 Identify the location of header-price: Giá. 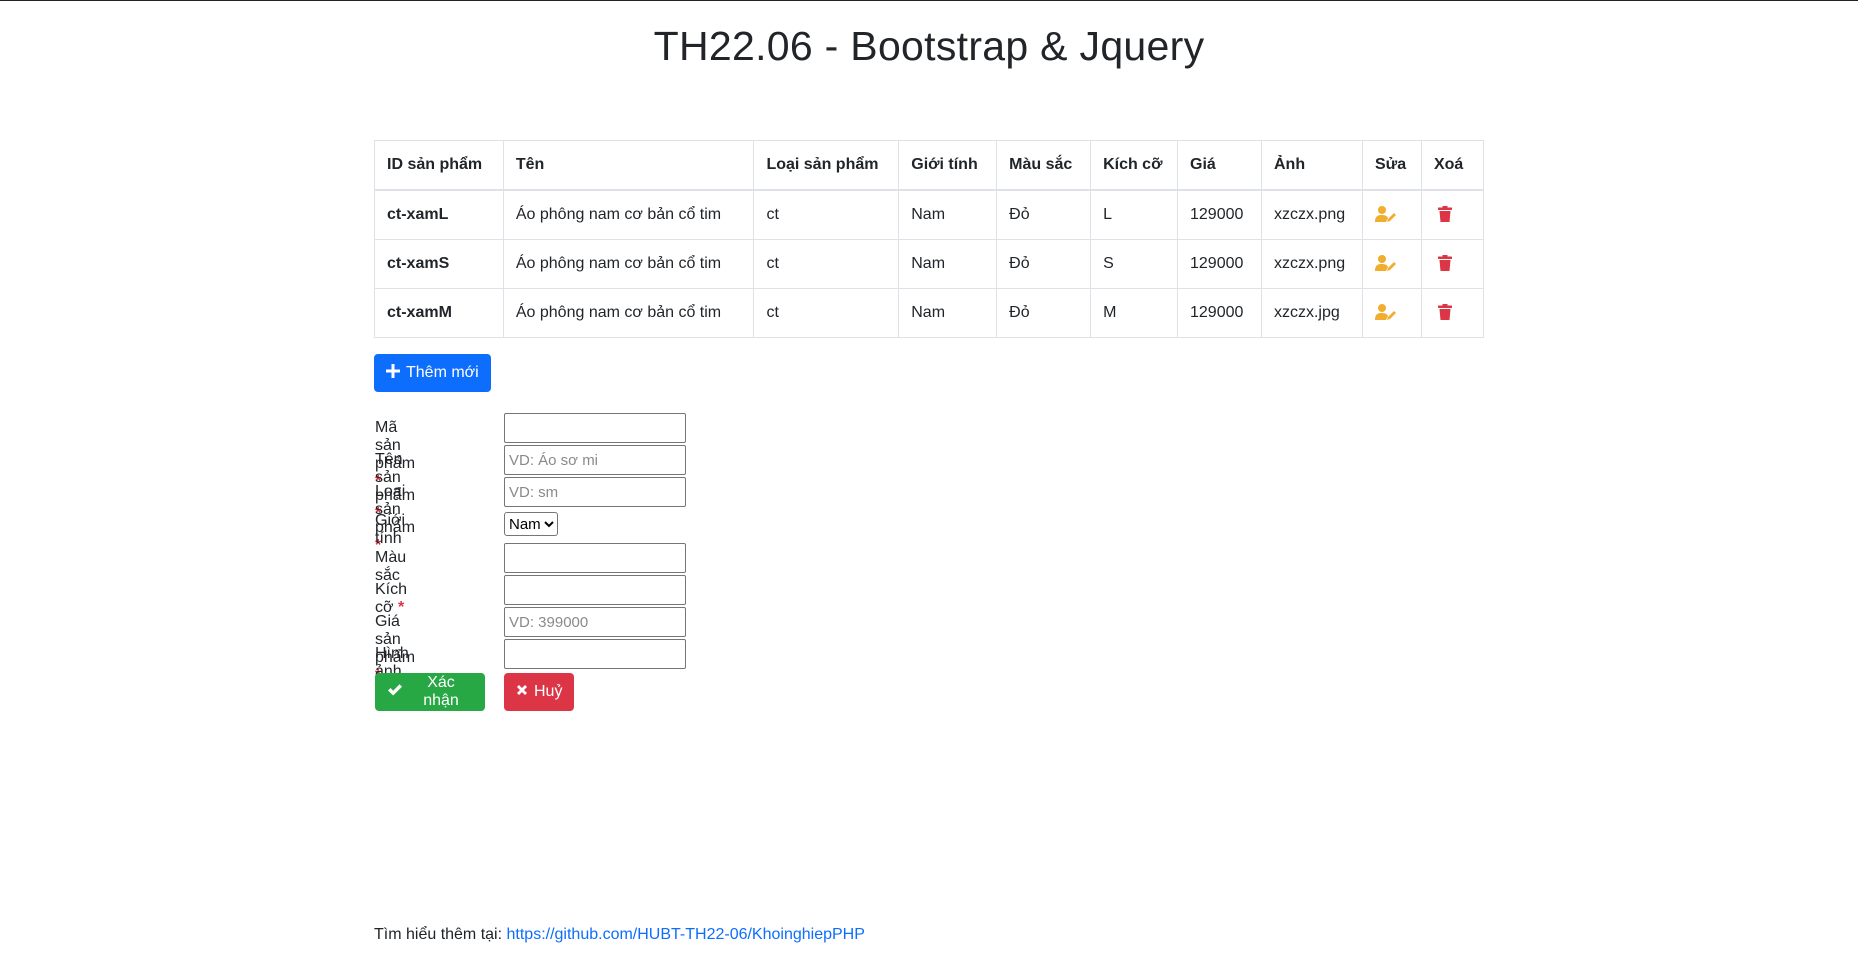
(1219, 165).